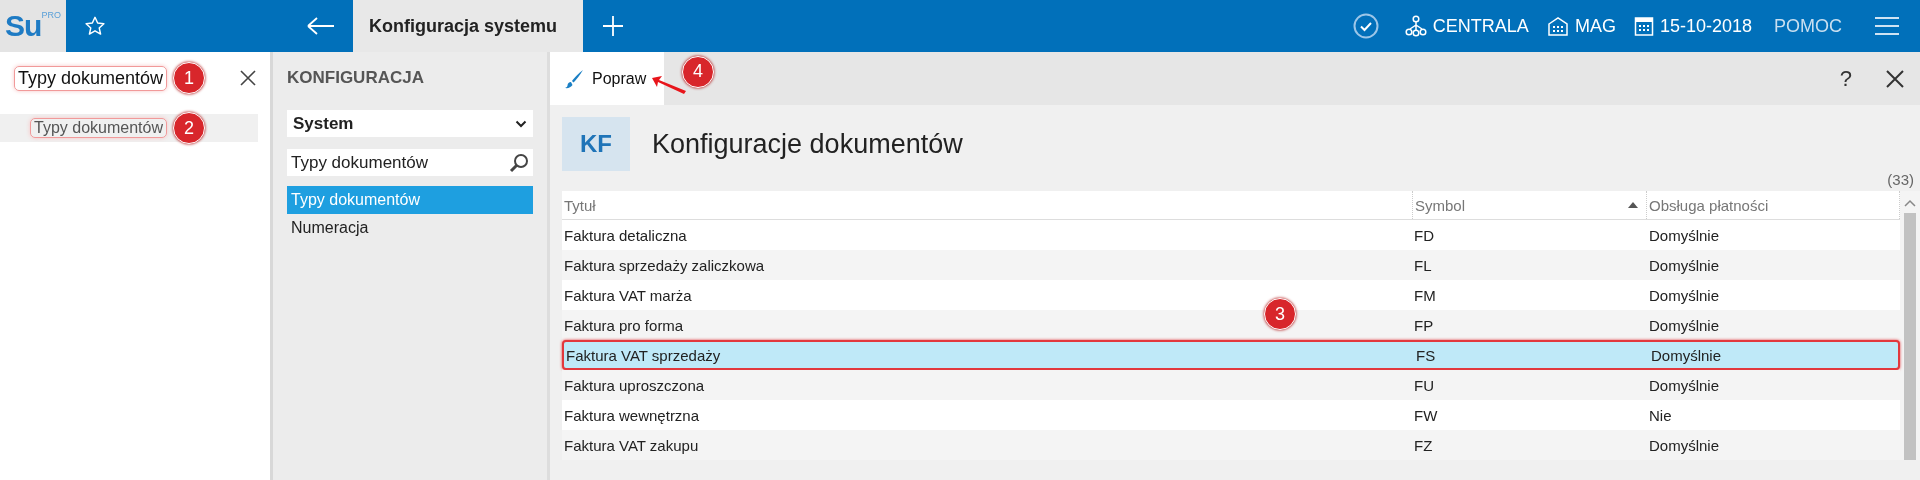 This screenshot has width=1920, height=480. Describe the element at coordinates (643, 355) in the screenshot. I see `table-cell-text: Faktura VAT sprzedaży` at that location.